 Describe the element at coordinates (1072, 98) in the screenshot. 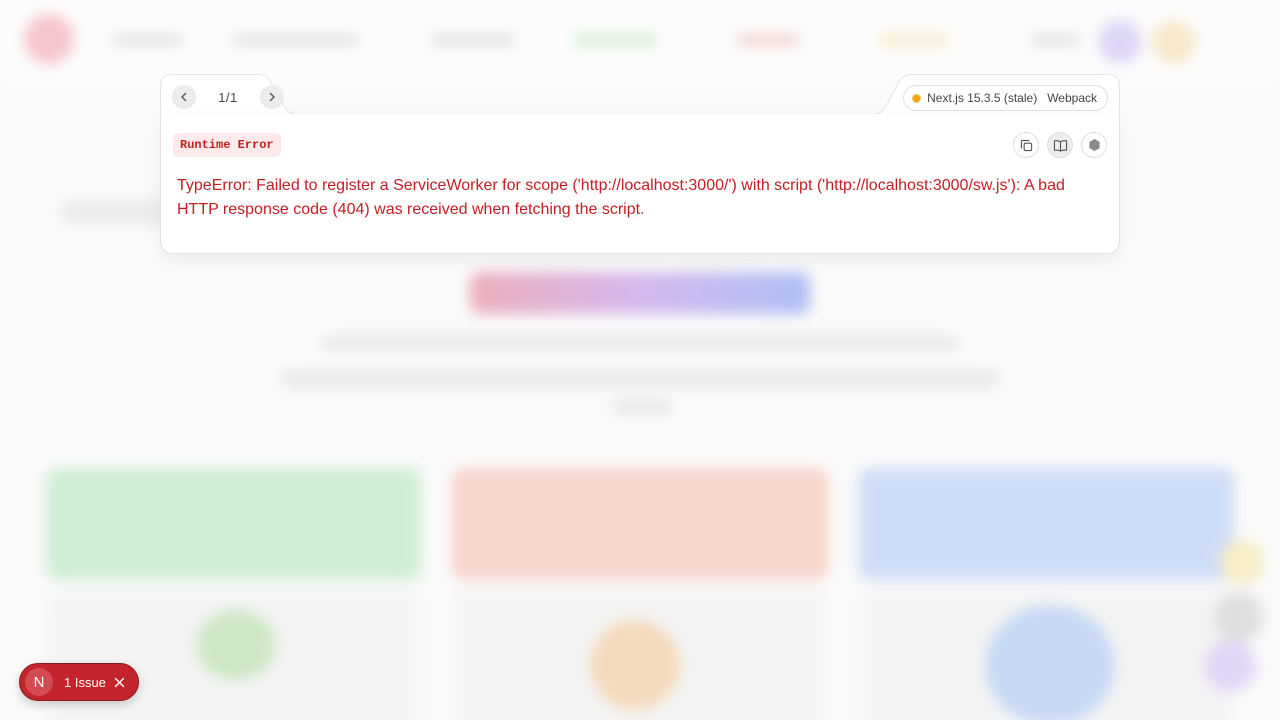

I see `bundler-label: Webpack` at that location.